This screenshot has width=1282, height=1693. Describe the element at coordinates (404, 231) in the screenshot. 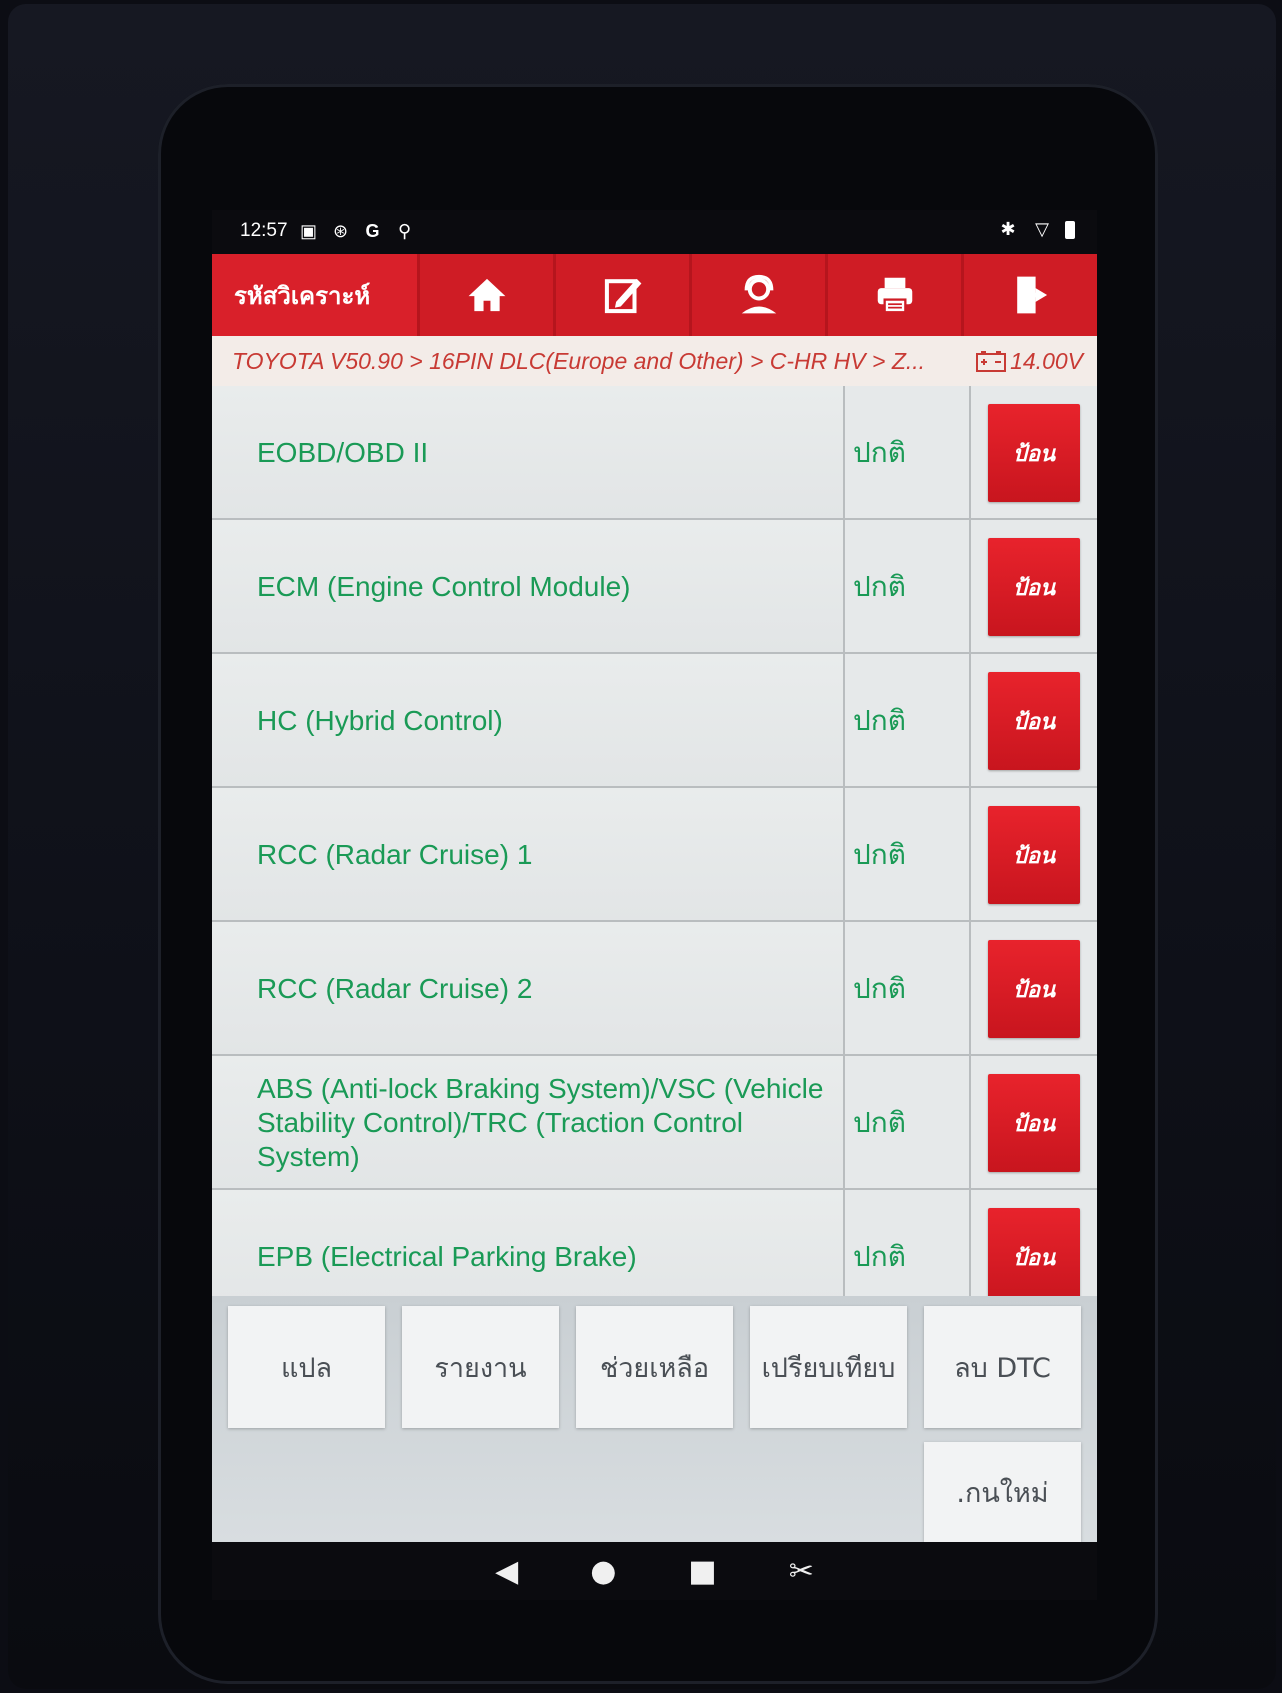

I see `usb-icon: ⚲` at that location.